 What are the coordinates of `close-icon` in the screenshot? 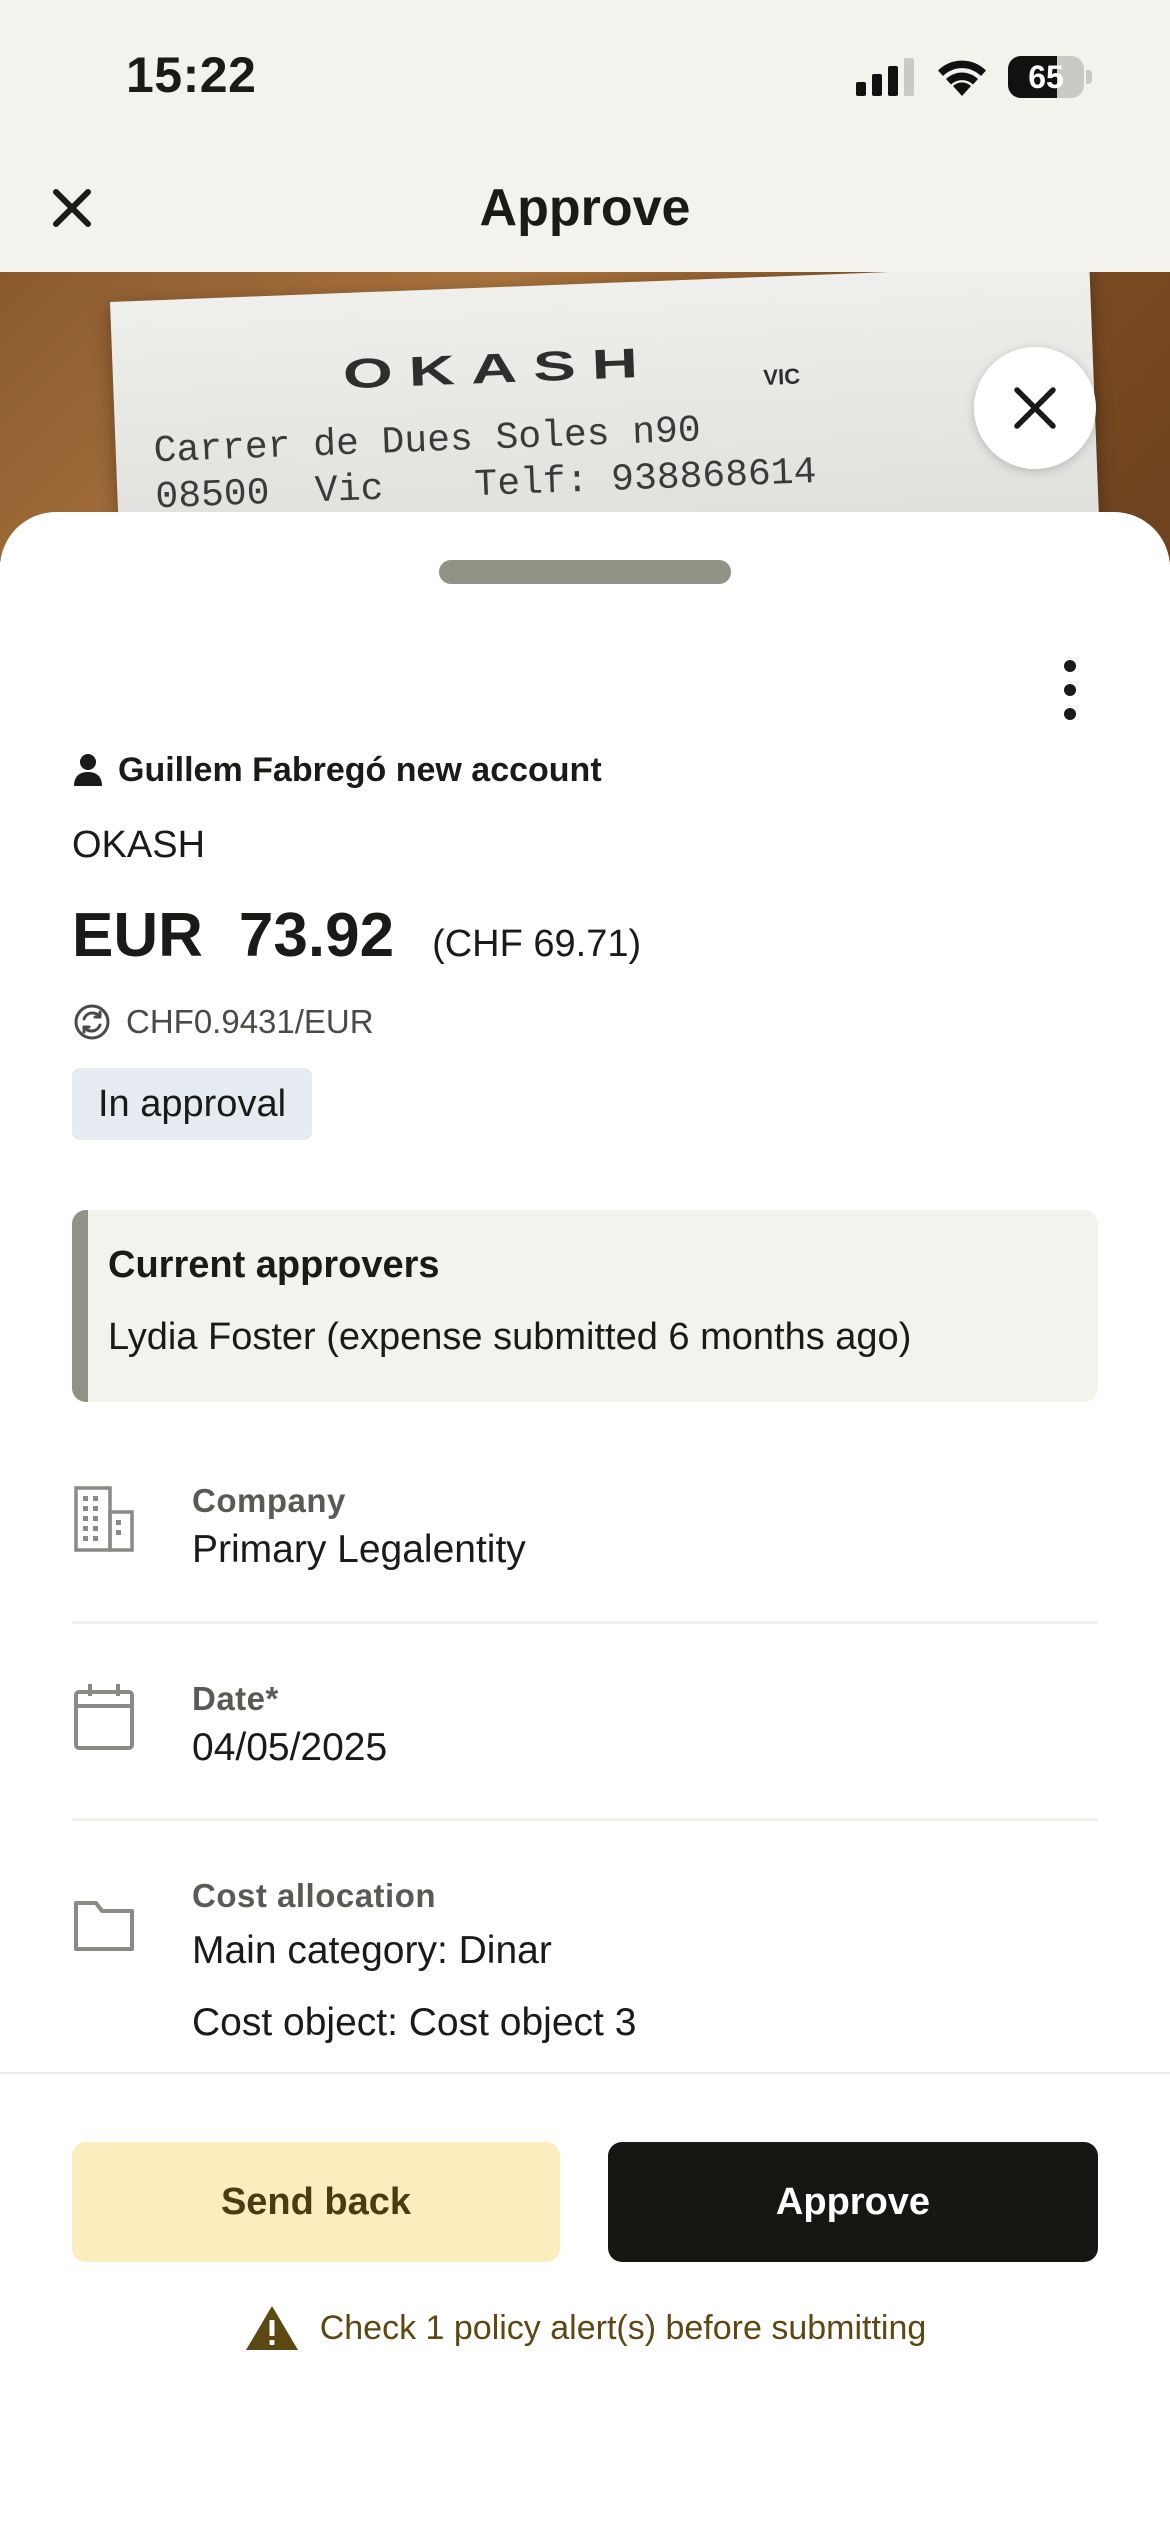 It's located at (1035, 408).